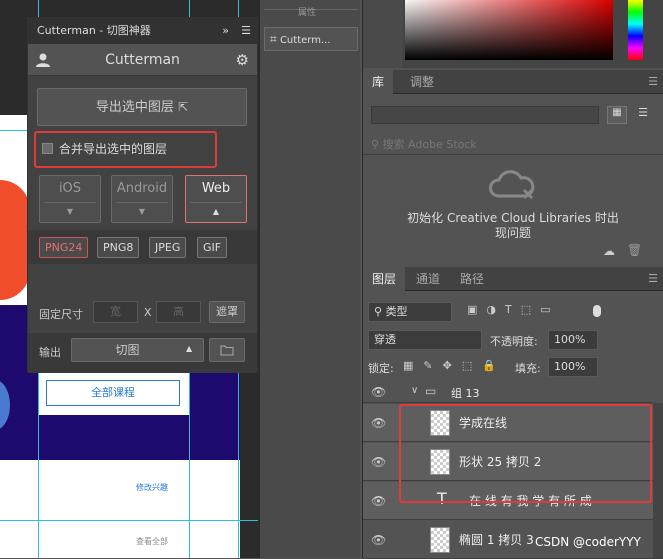 The image size is (663, 559). What do you see at coordinates (573, 367) in the screenshot?
I see `fill-input: 100%` at bounding box center [573, 367].